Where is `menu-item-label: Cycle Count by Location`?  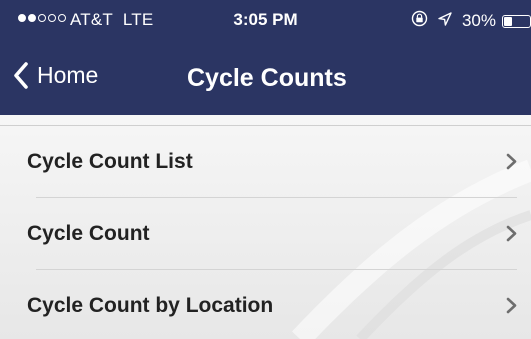 menu-item-label: Cycle Count by Location is located at coordinates (150, 305).